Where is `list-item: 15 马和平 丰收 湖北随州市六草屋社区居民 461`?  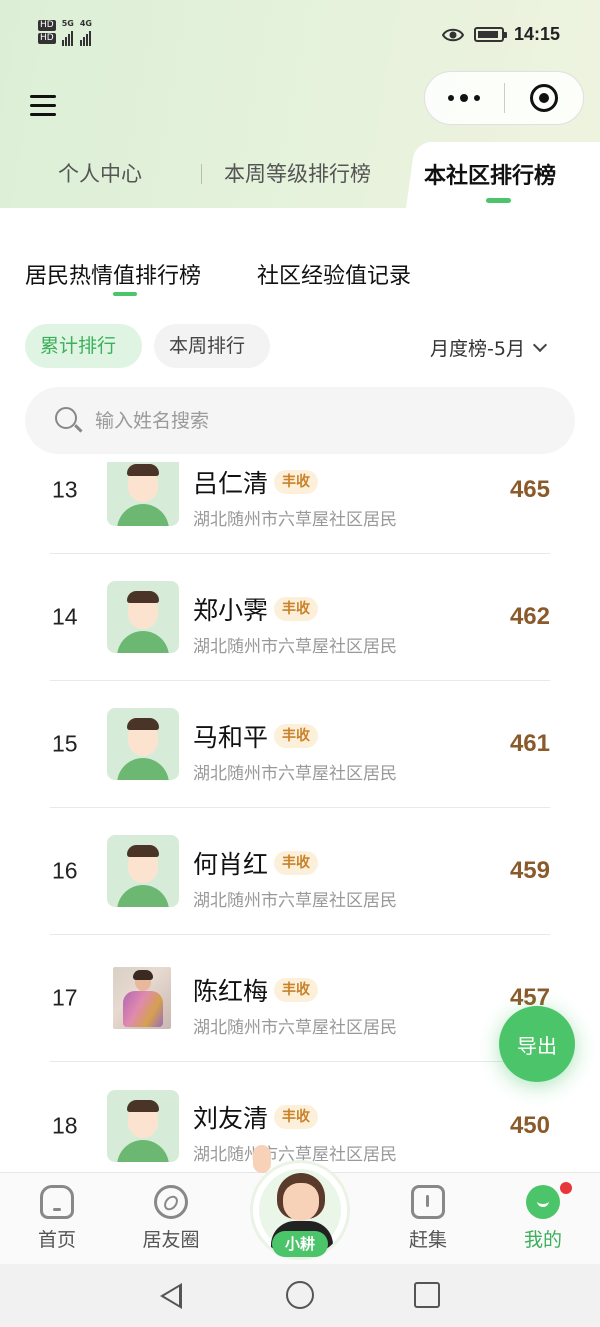
list-item: 15 马和平 丰收 湖北随州市六草屋社区居民 461 is located at coordinates (300, 744).